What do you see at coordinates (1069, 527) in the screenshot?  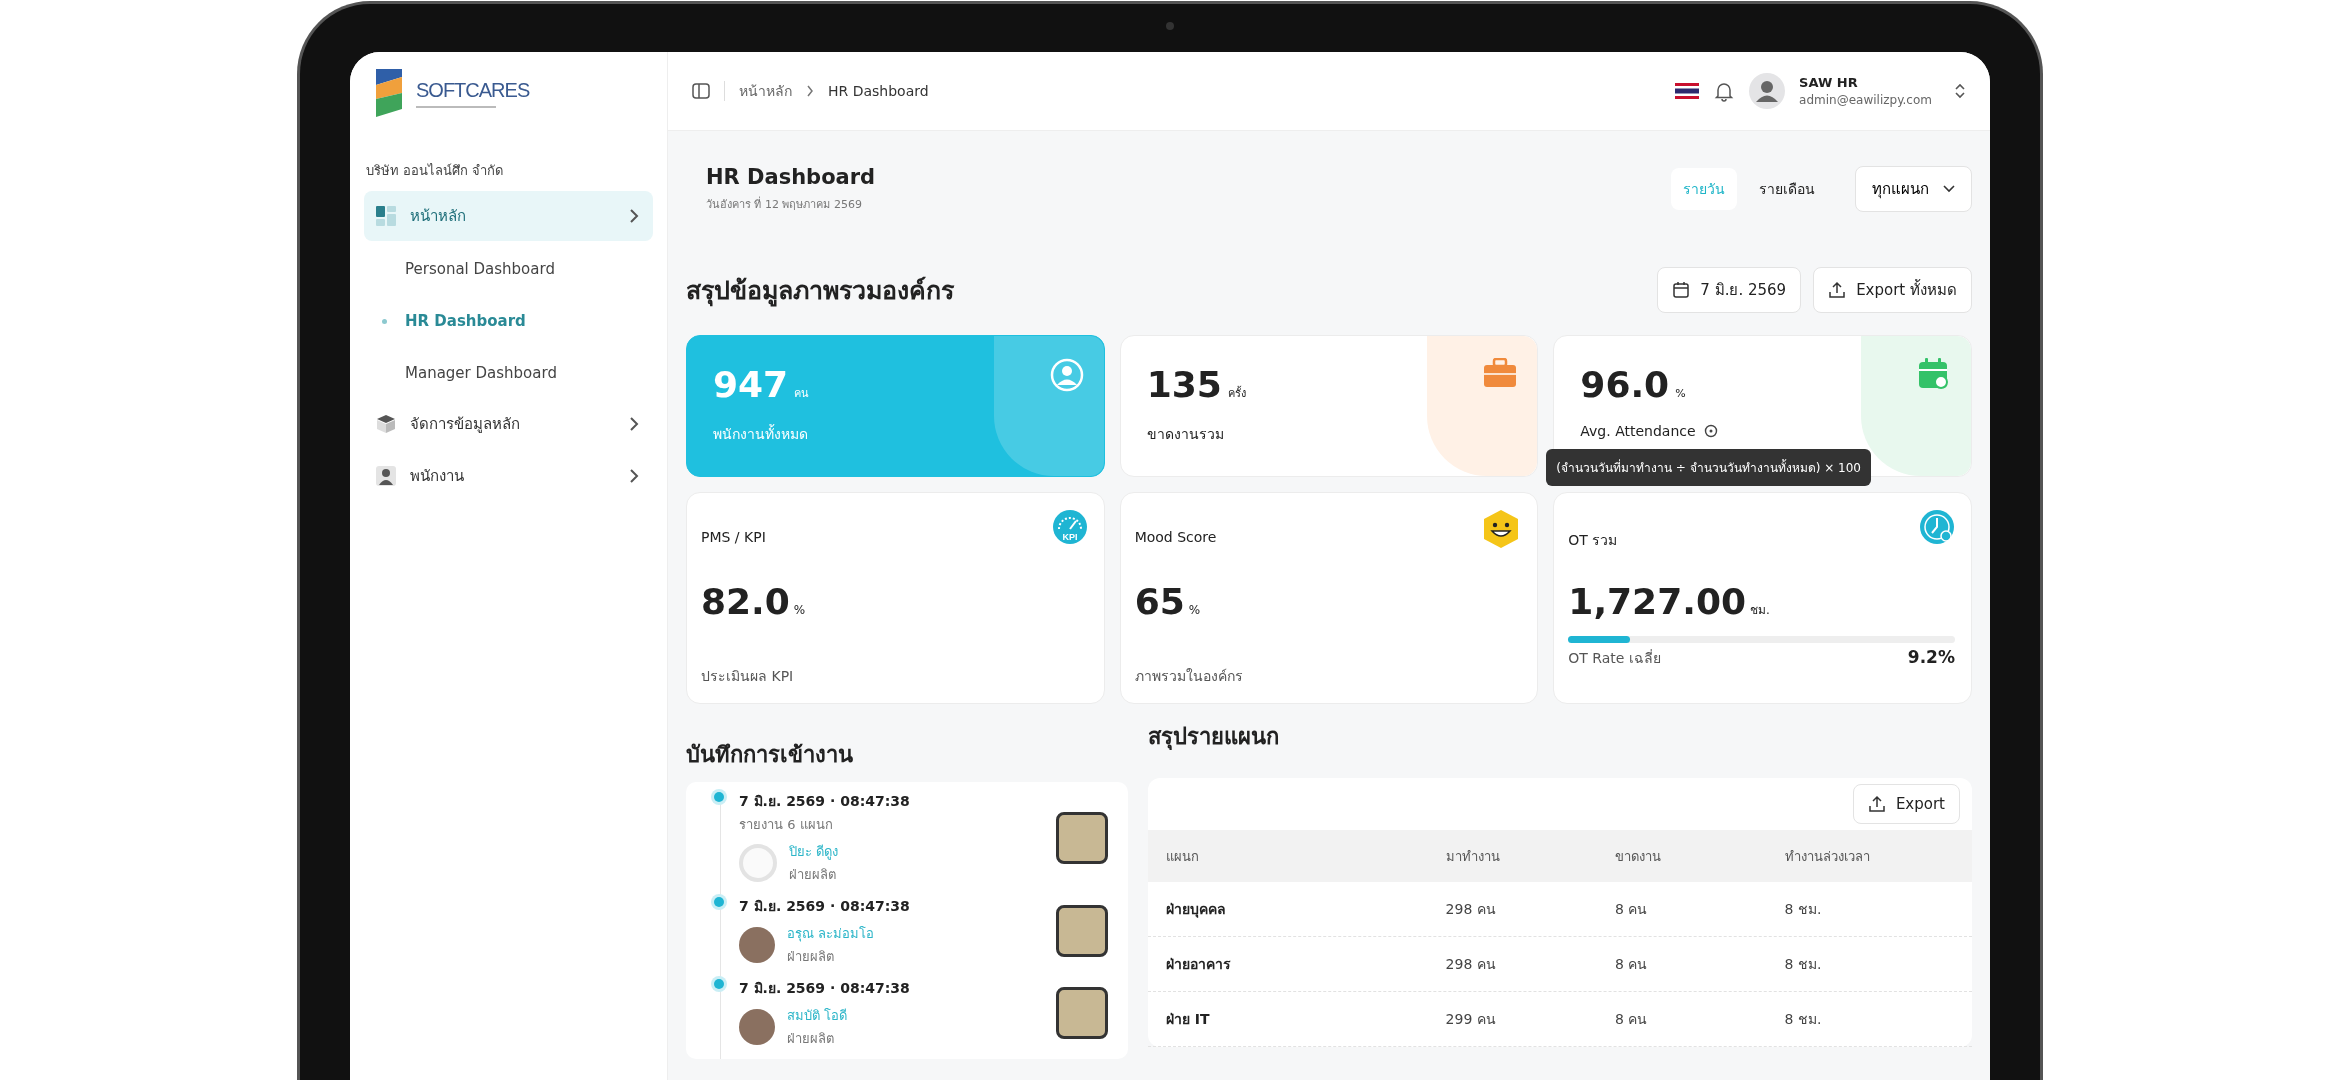 I see `gauge-icon: KPI` at bounding box center [1069, 527].